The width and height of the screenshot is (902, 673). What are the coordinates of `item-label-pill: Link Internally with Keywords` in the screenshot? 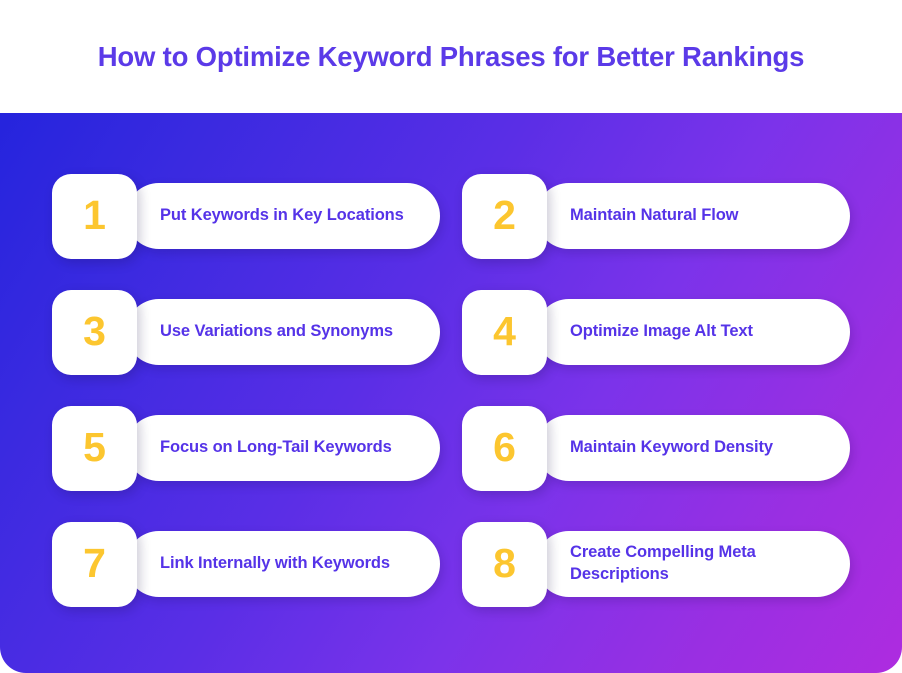 It's located at (283, 564).